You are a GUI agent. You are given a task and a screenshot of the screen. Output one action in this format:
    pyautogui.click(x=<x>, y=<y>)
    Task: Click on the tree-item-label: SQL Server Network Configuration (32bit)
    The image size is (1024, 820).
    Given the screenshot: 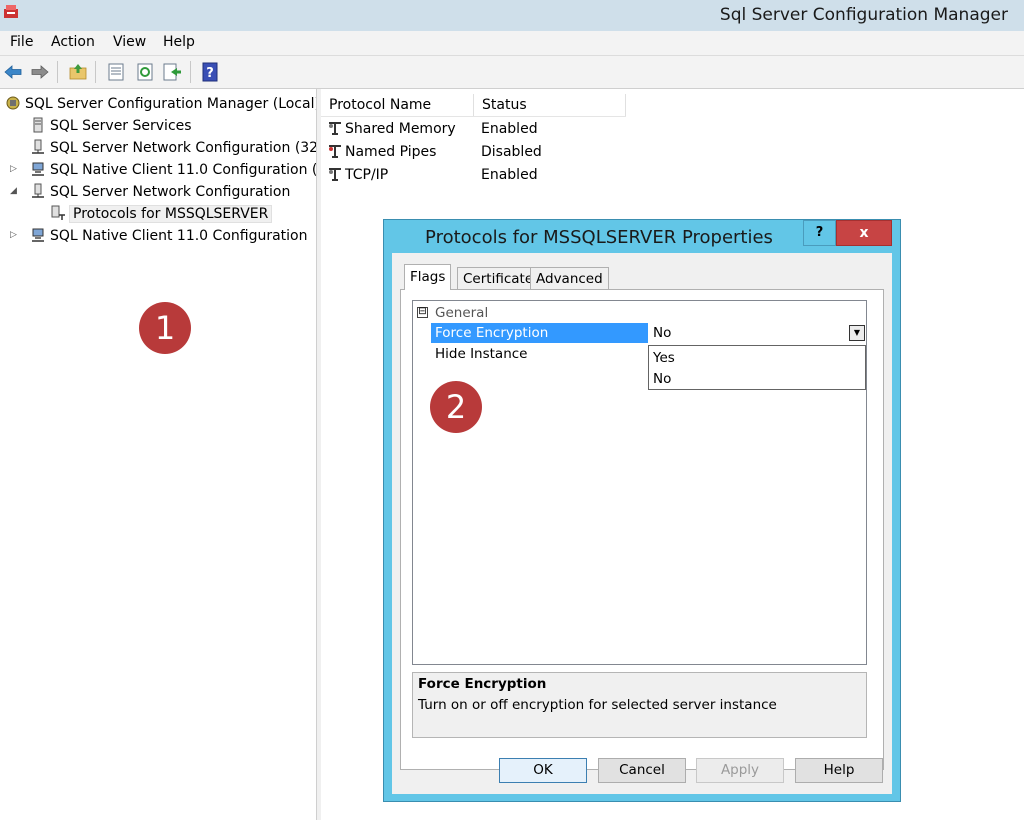 What is the action you would take?
    pyautogui.click(x=183, y=148)
    